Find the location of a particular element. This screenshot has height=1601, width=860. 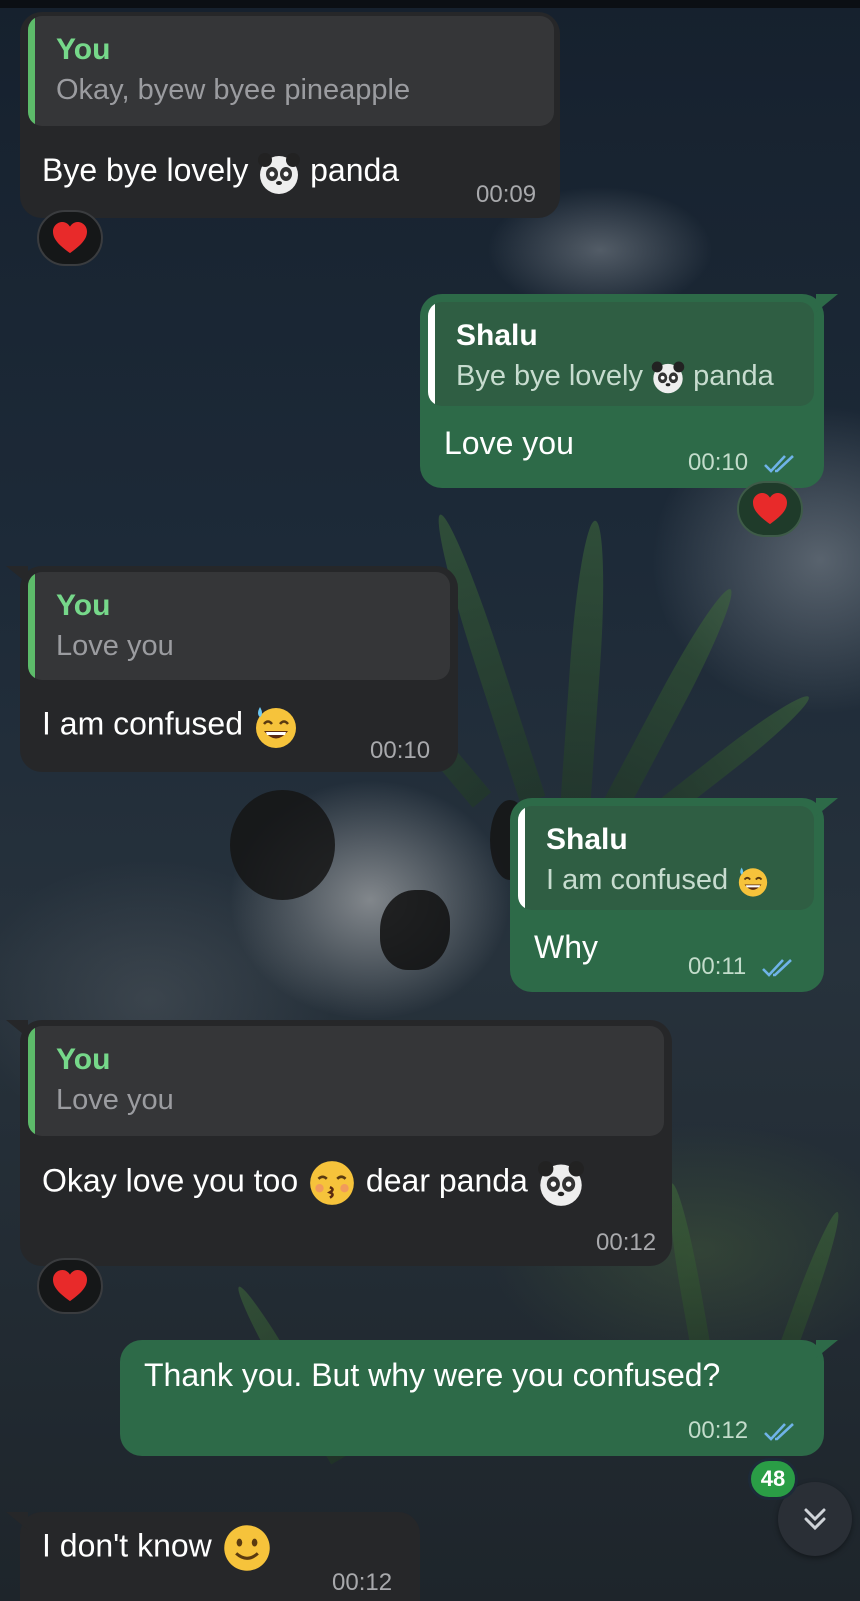

message-text: Okay love you too dear panda is located at coordinates (313, 1183).